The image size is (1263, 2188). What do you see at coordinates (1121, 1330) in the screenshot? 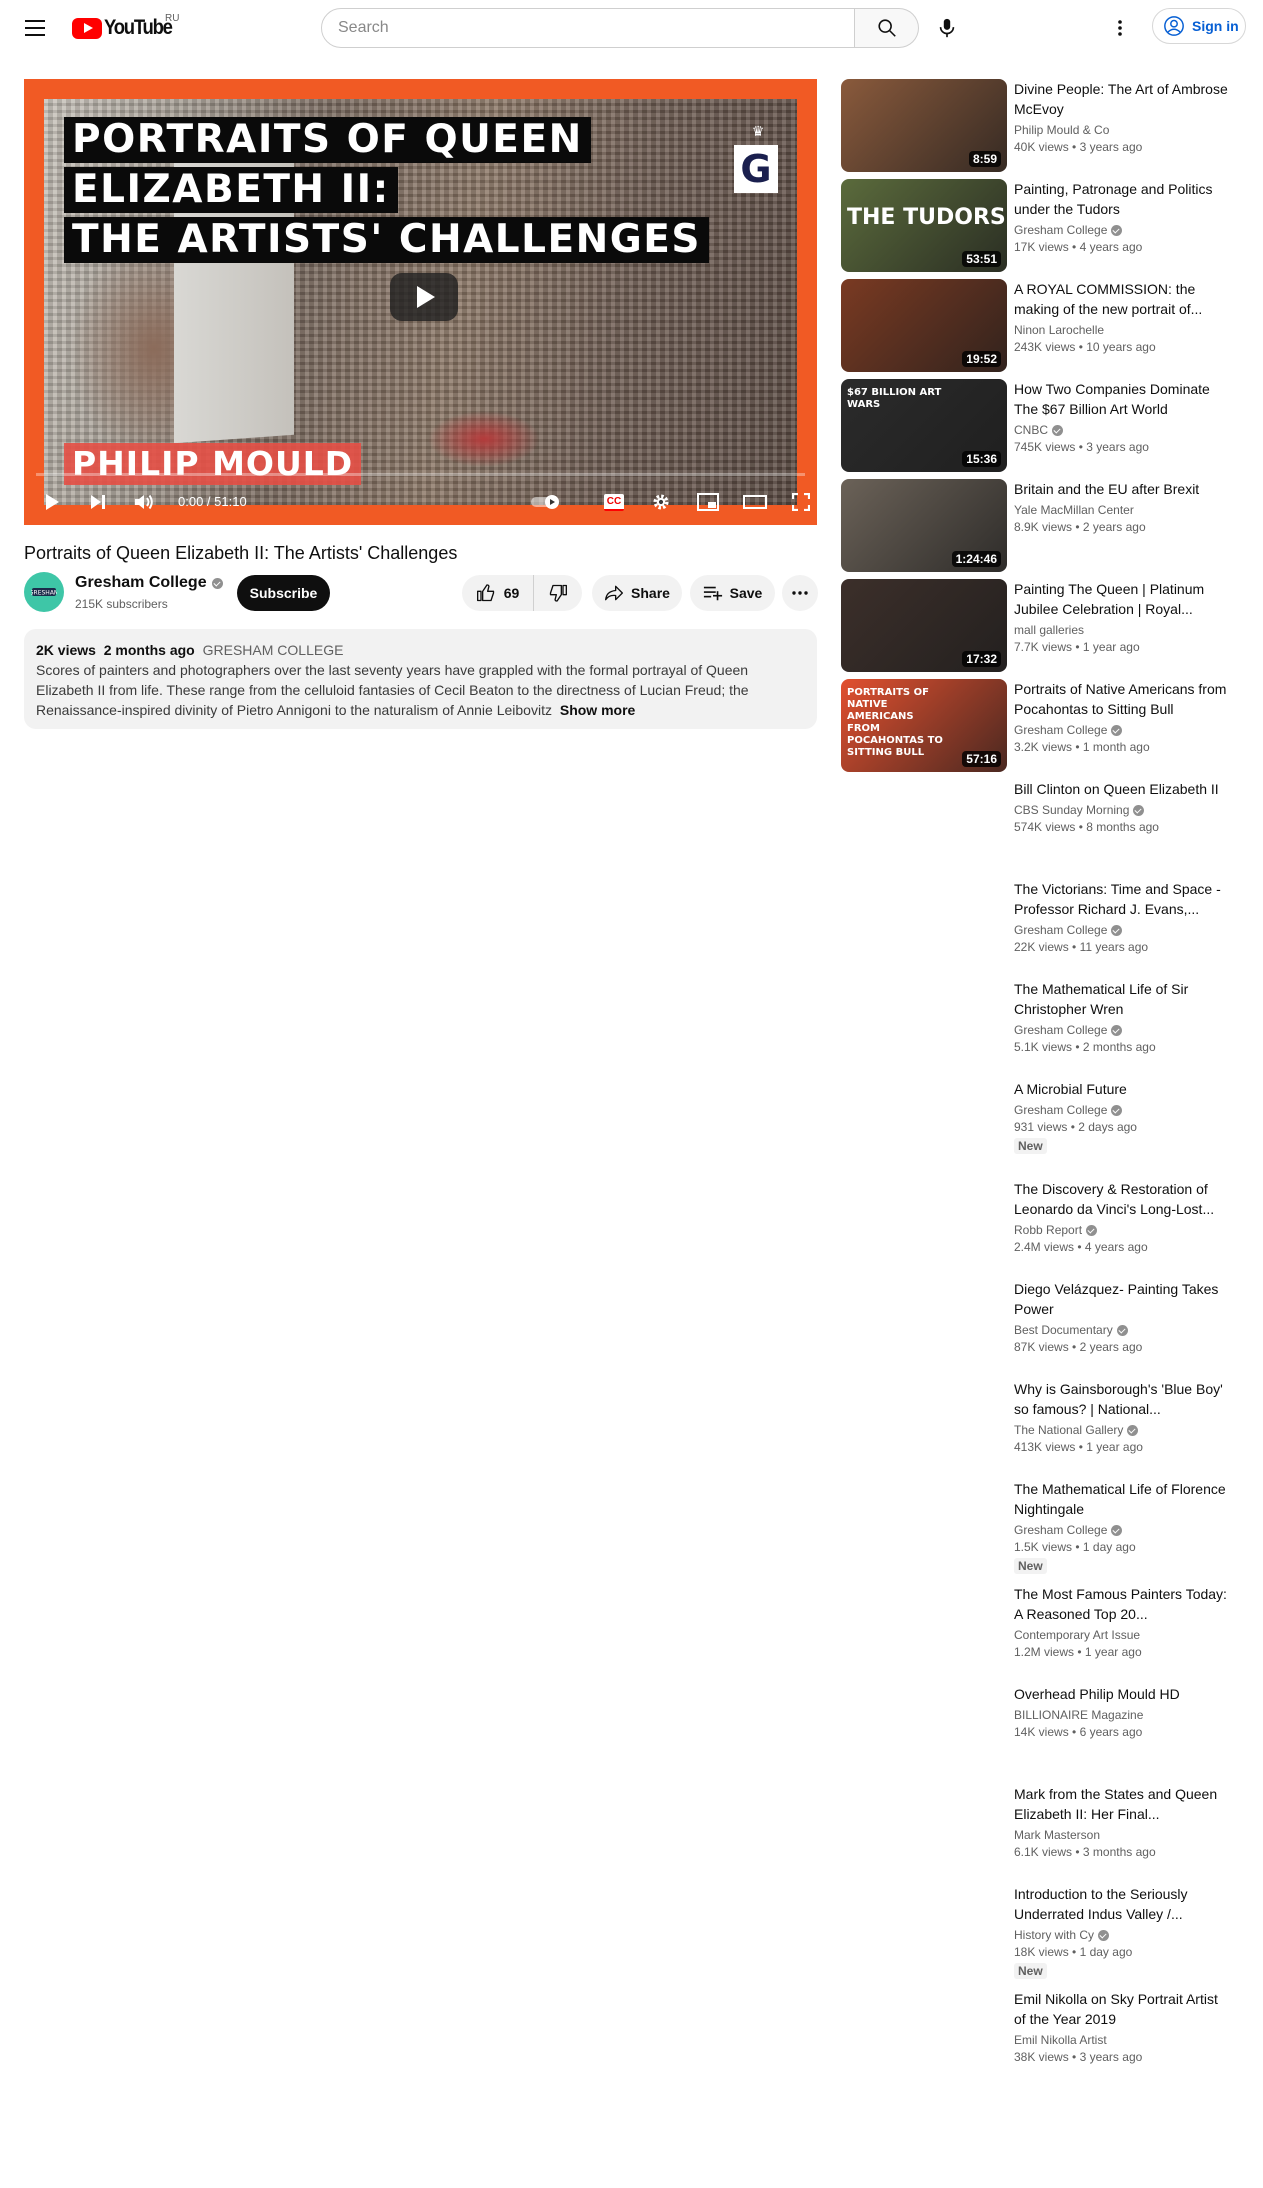
I see `channel-name: Best Documentary` at bounding box center [1121, 1330].